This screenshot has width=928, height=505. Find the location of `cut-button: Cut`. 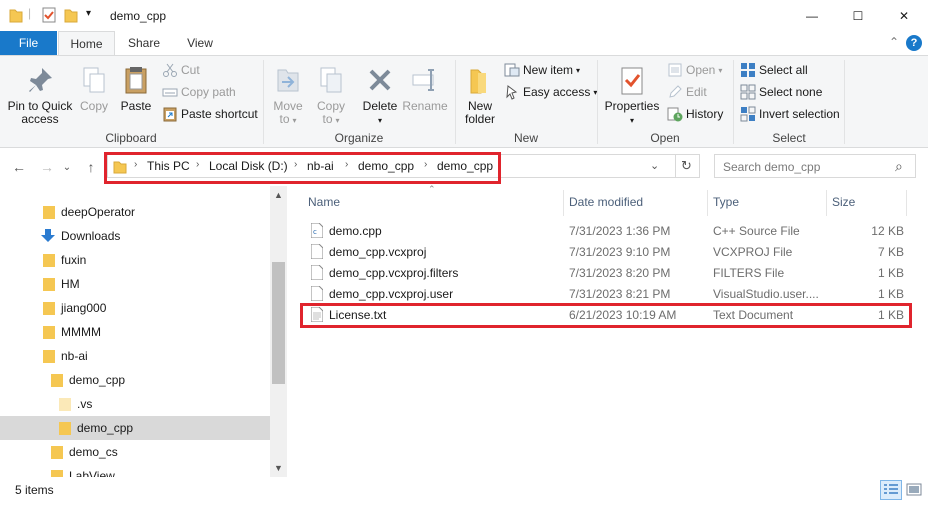

cut-button: Cut is located at coordinates (181, 70).